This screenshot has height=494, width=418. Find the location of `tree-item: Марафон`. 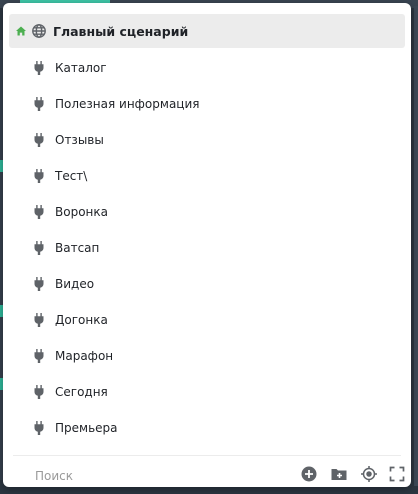

tree-item: Марафон is located at coordinates (207, 356).